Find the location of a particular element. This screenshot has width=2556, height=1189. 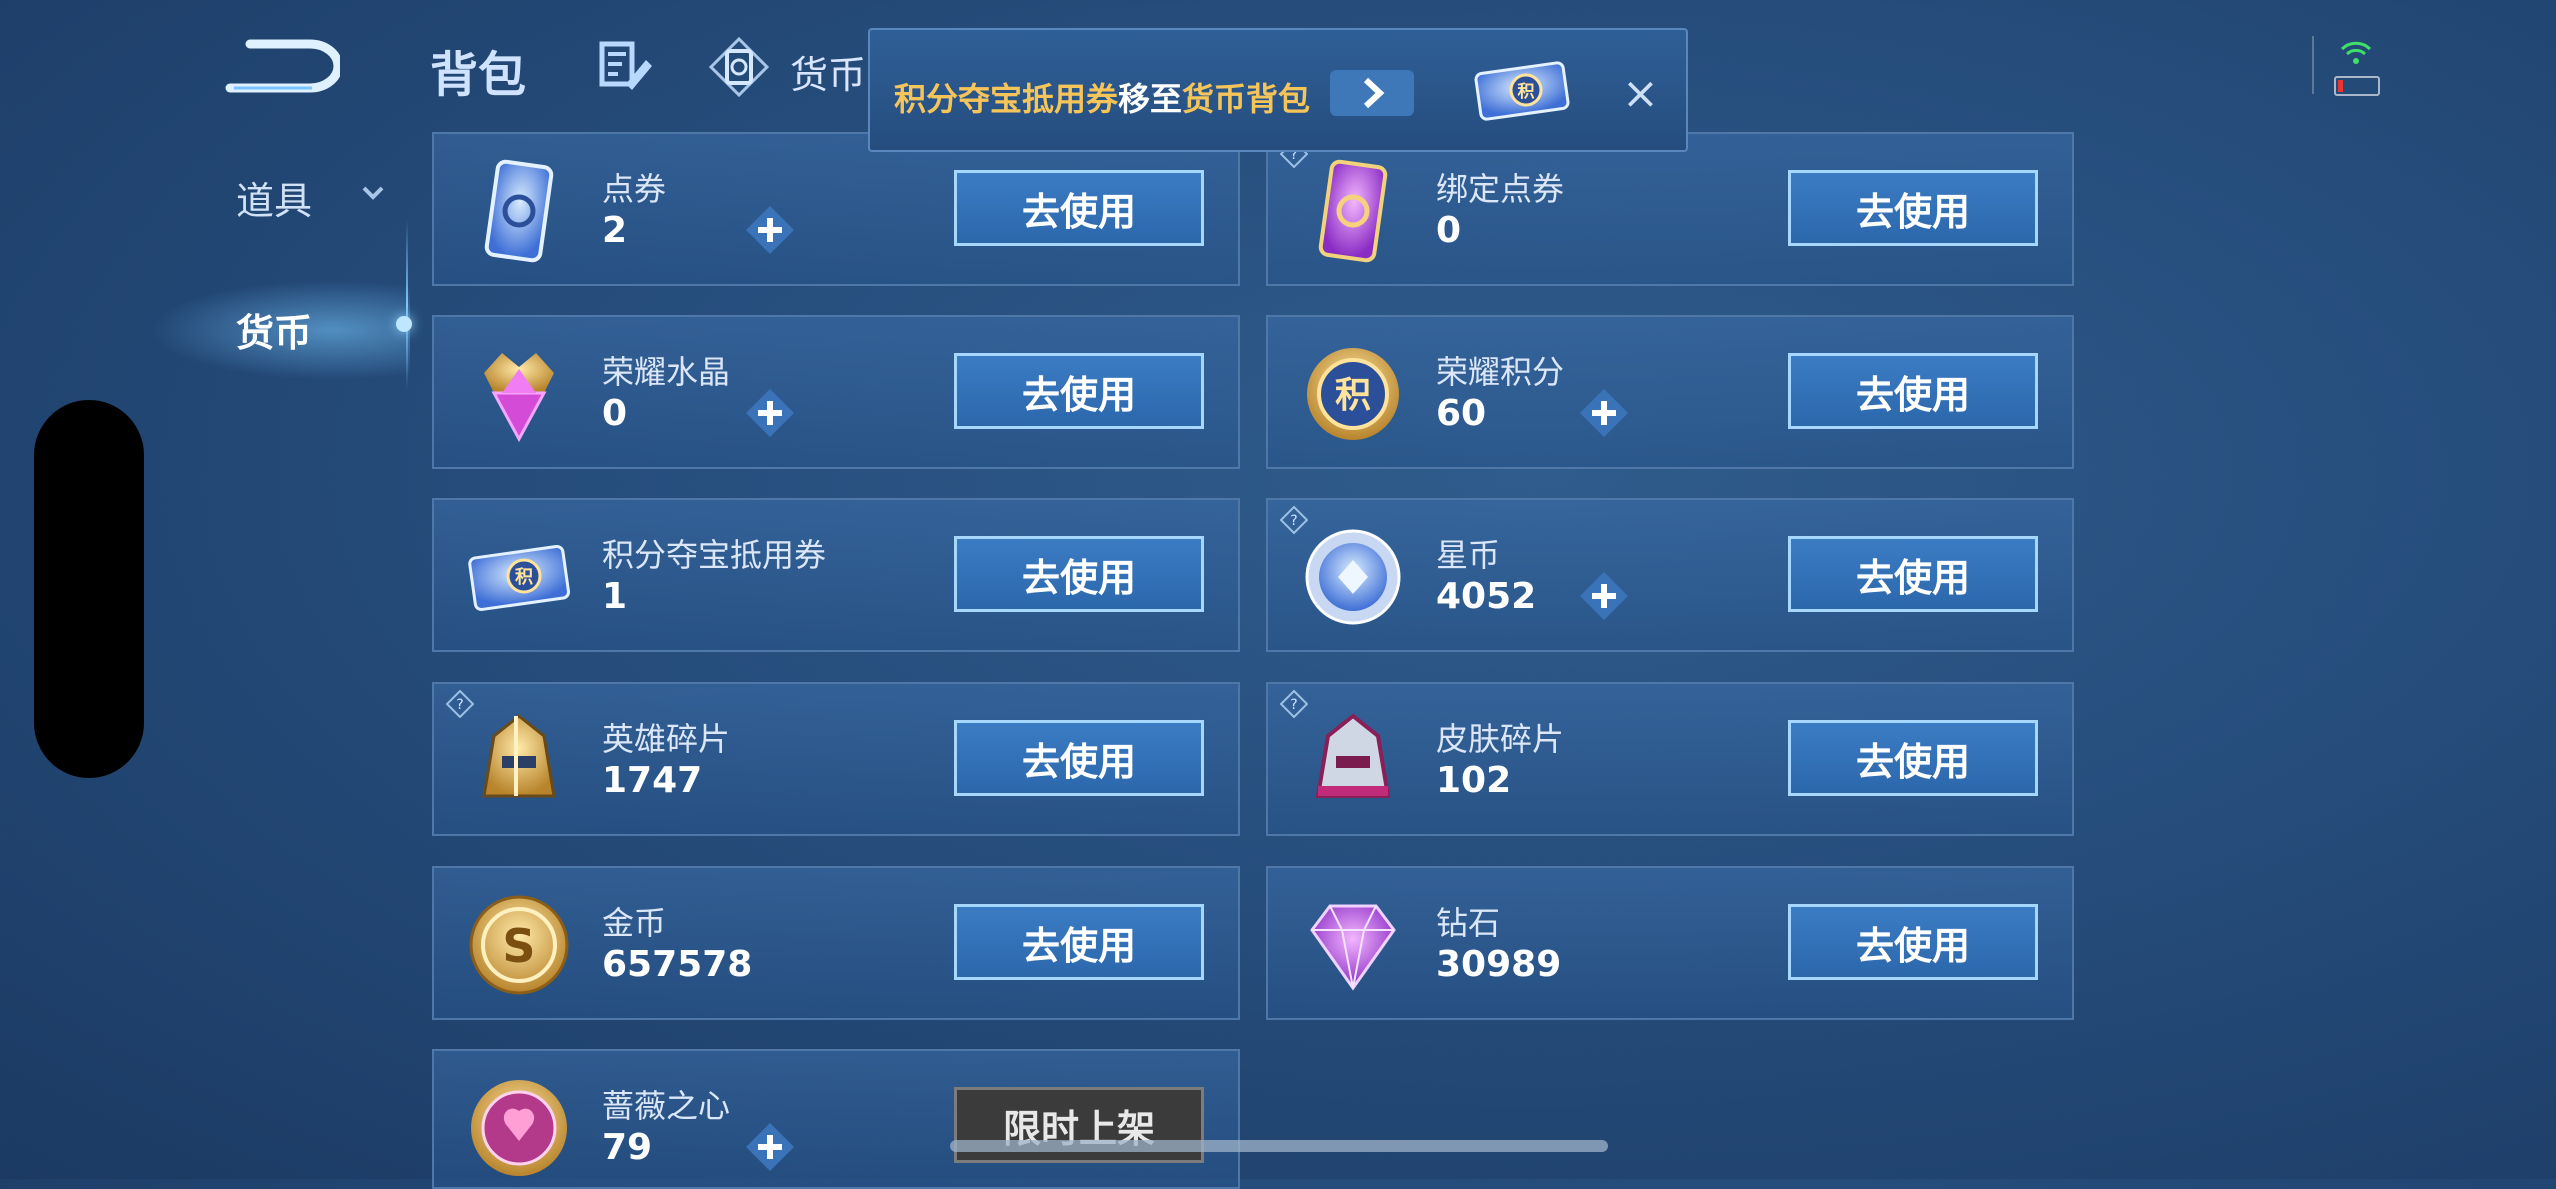

back-icon is located at coordinates (281, 65).